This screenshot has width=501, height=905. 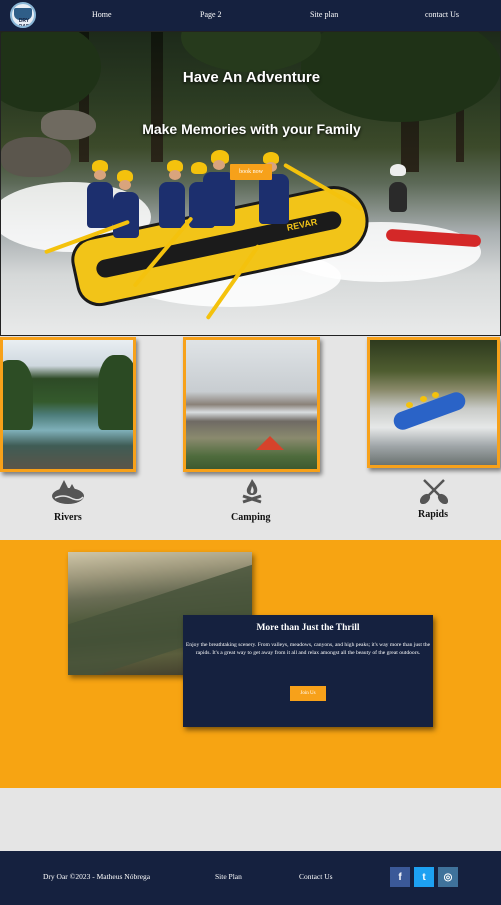 I want to click on rivers-image, so click(x=68, y=404).